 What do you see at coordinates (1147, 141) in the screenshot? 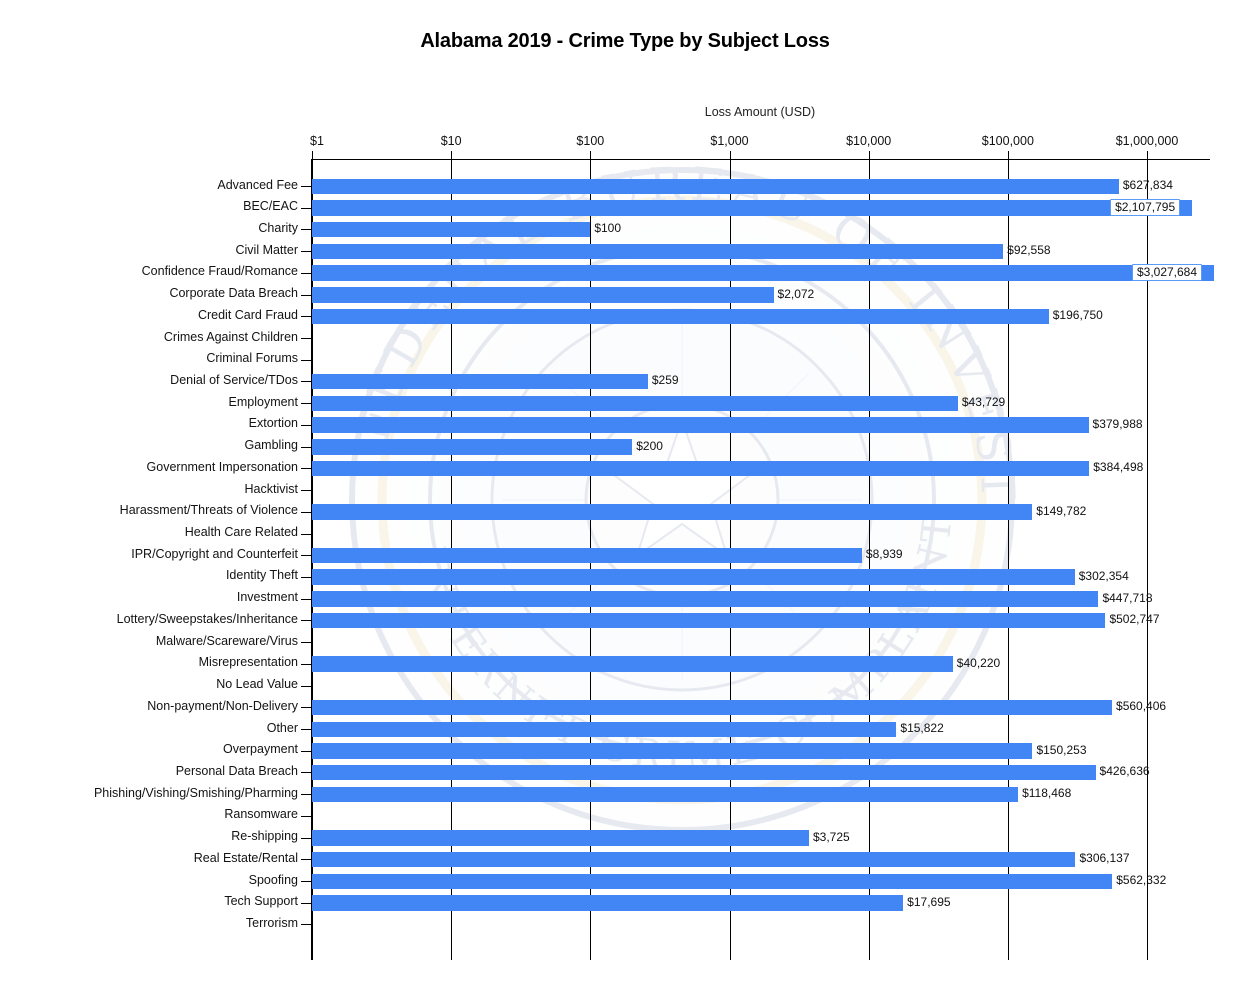
I see `x-tick-label: $1,000,000` at bounding box center [1147, 141].